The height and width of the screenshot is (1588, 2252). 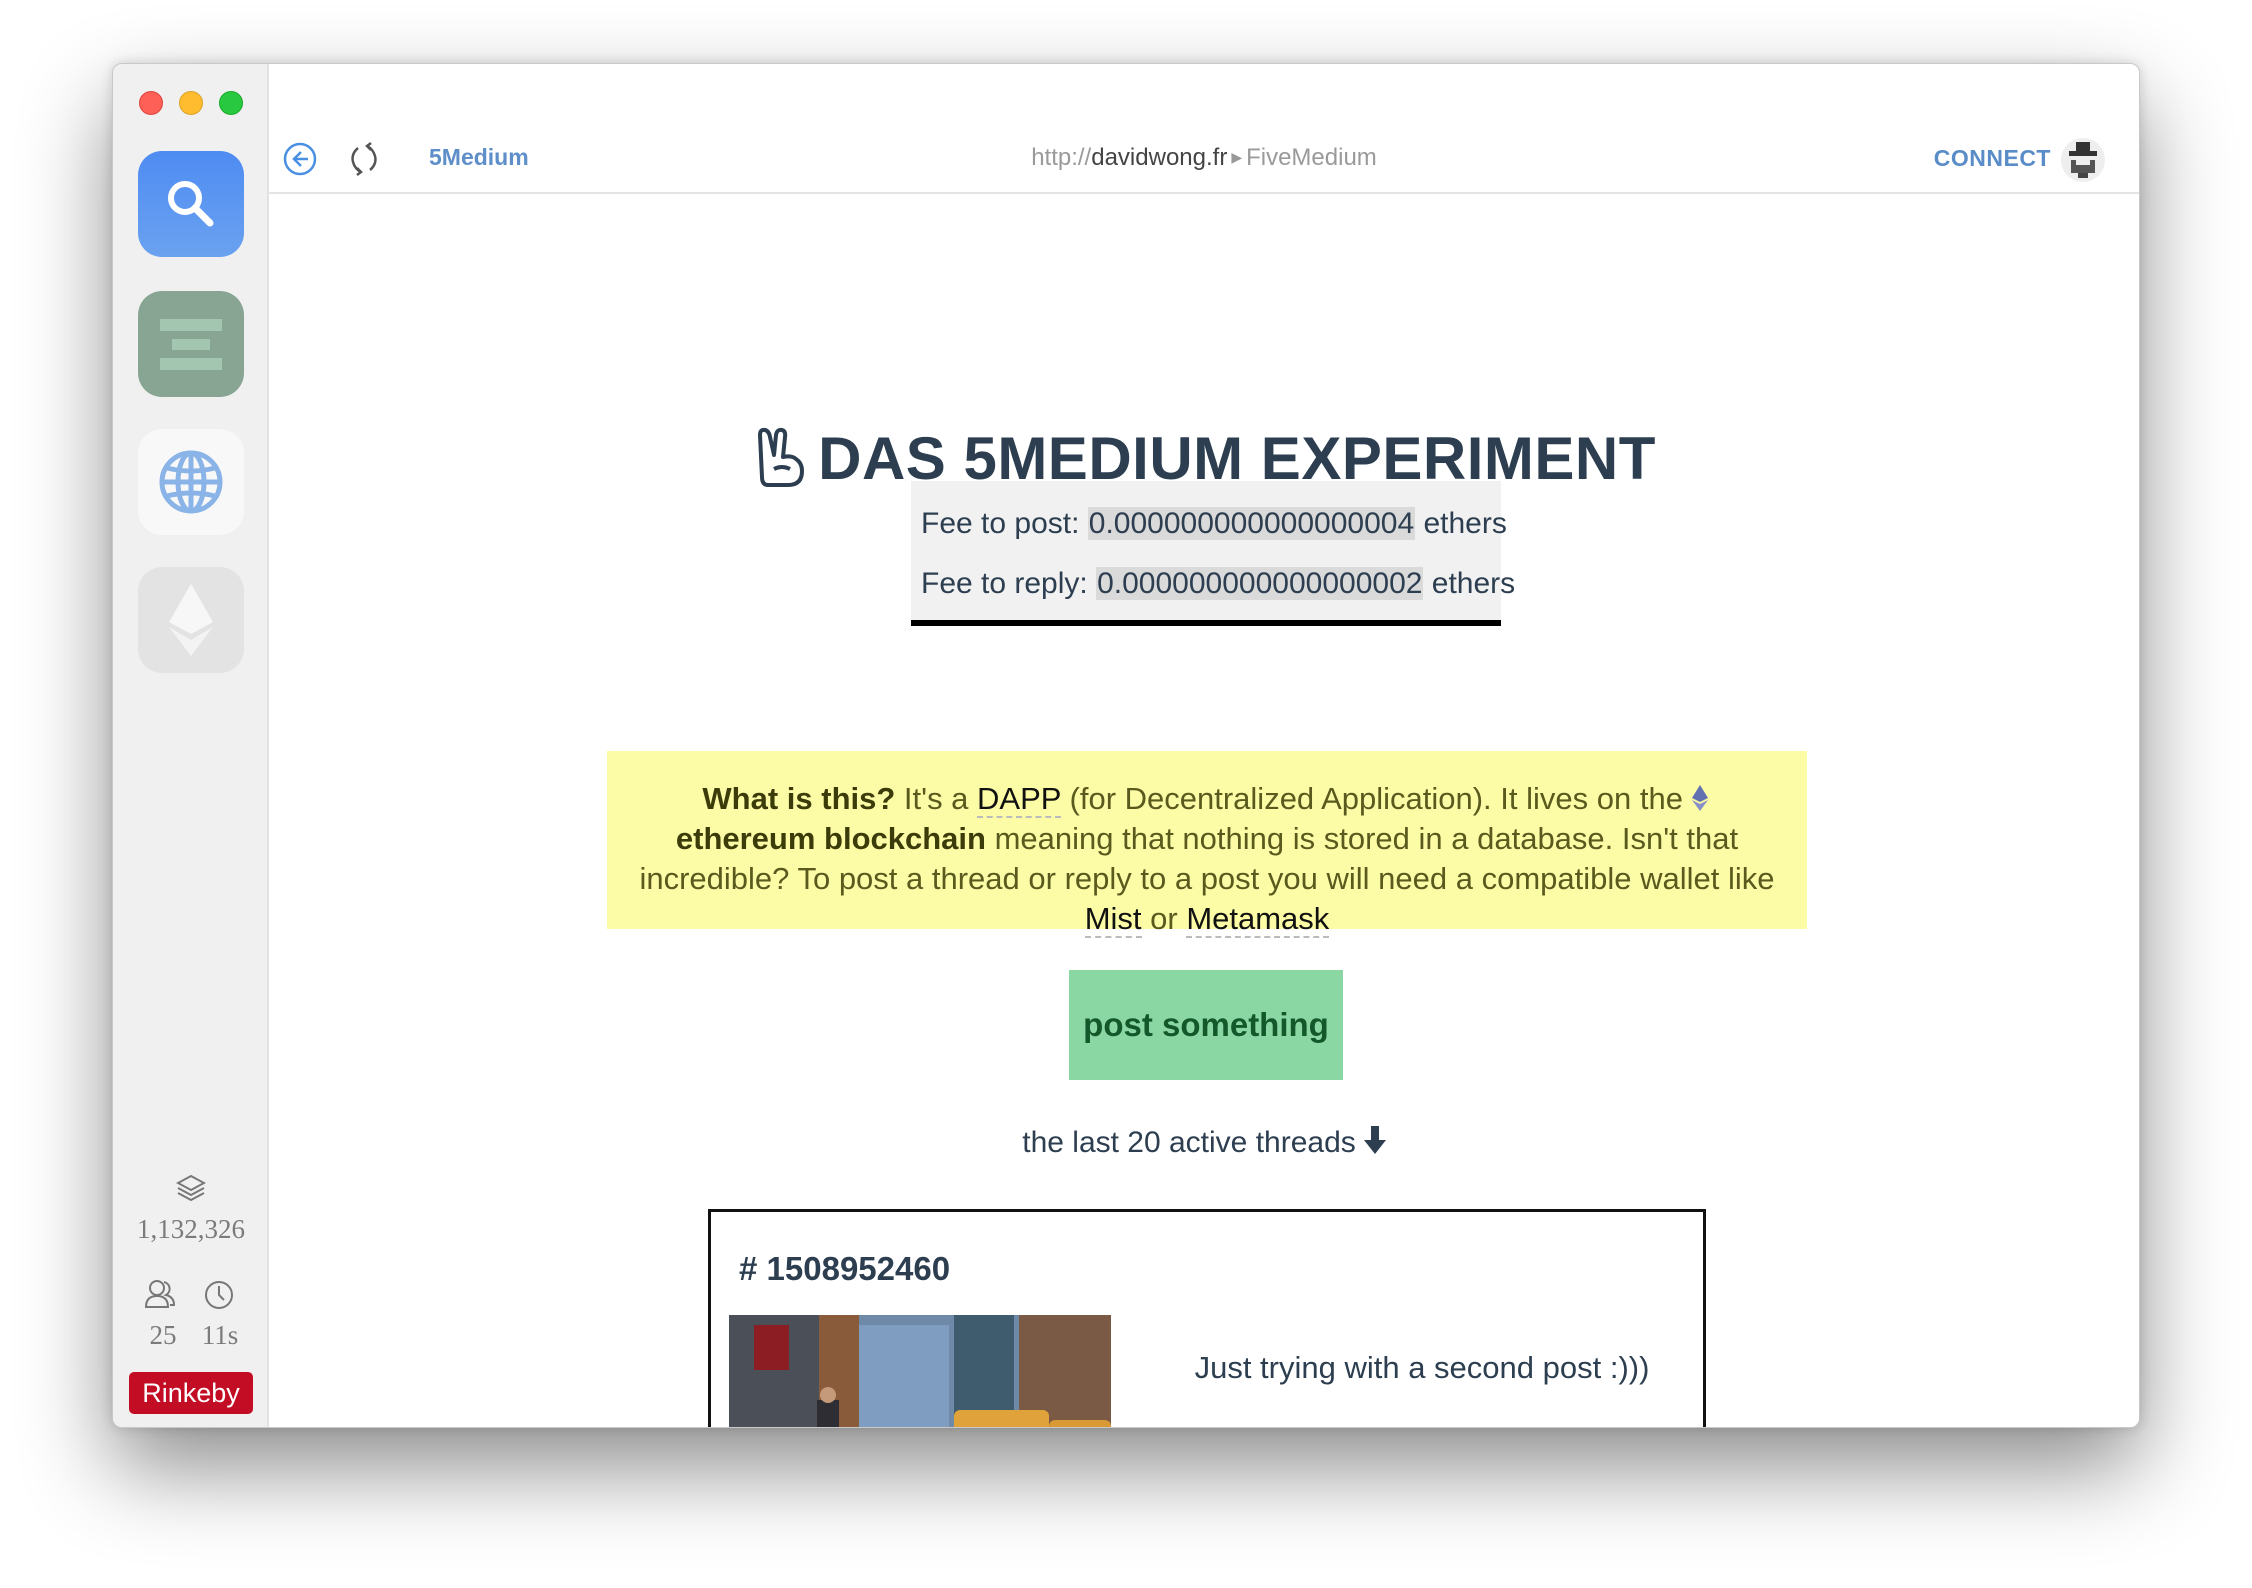 I want to click on arrow-down-icon, so click(x=1374, y=1140).